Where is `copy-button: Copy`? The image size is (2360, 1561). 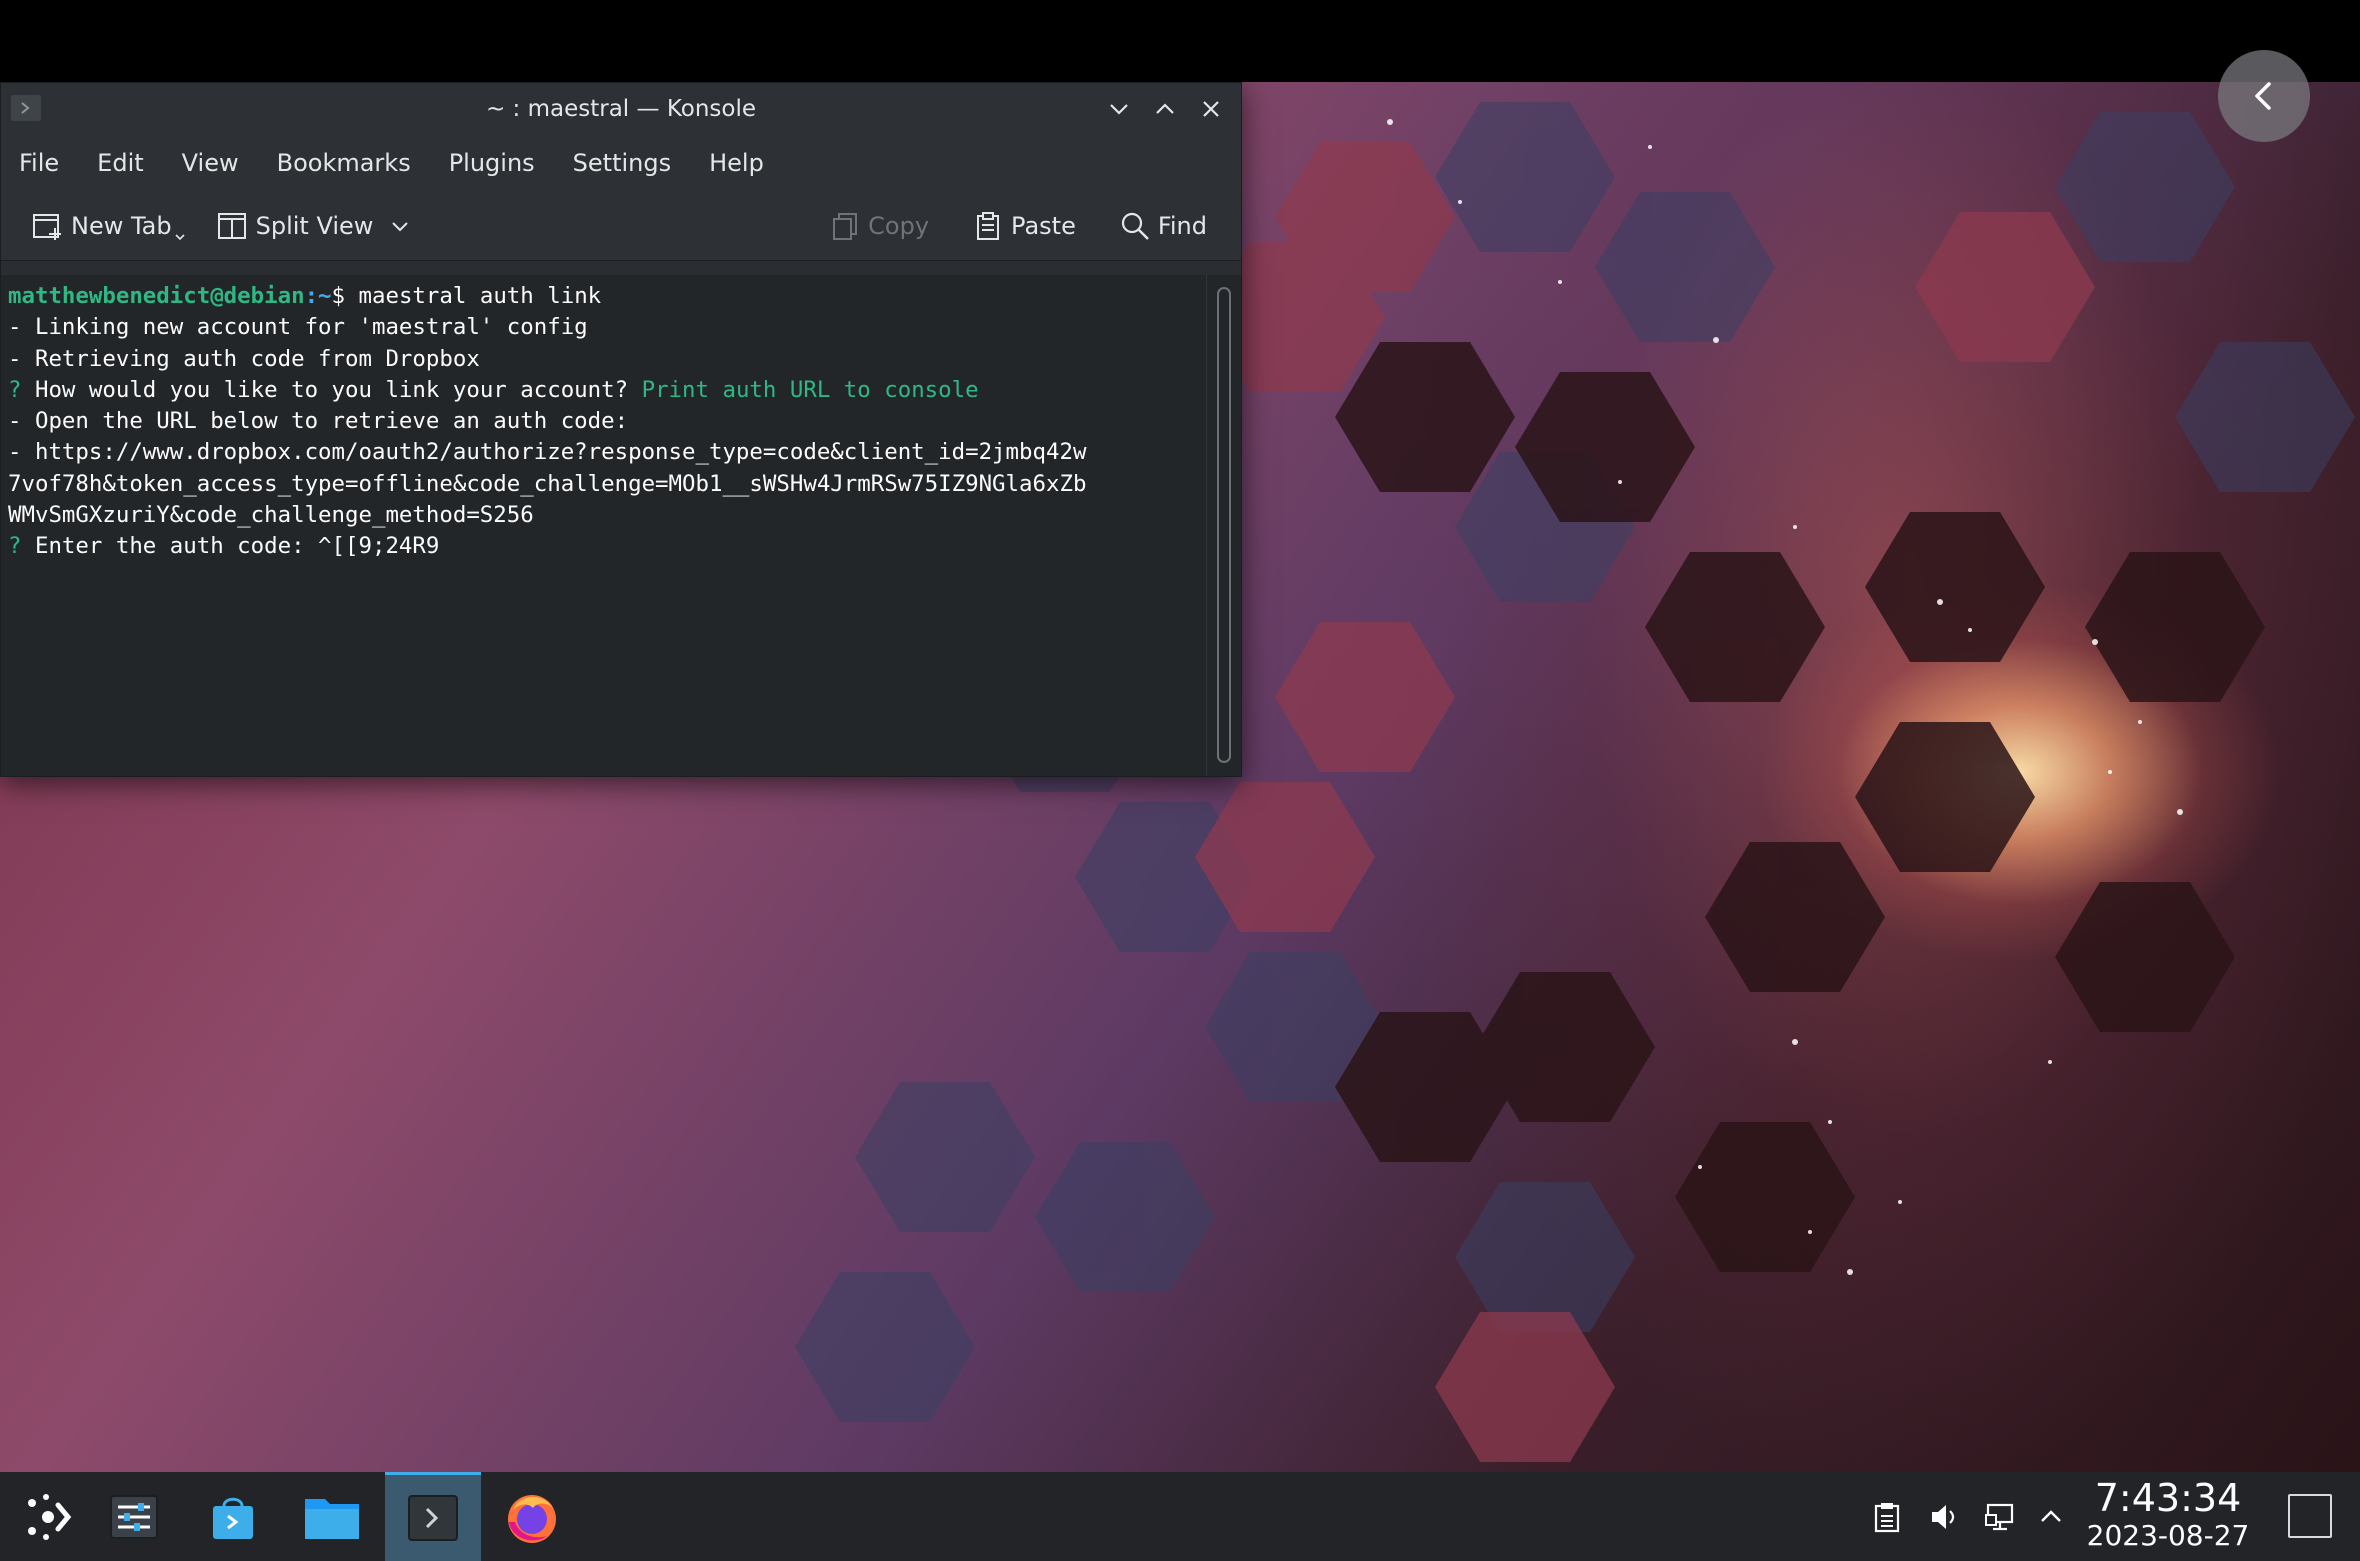
copy-button: Copy is located at coordinates (879, 226).